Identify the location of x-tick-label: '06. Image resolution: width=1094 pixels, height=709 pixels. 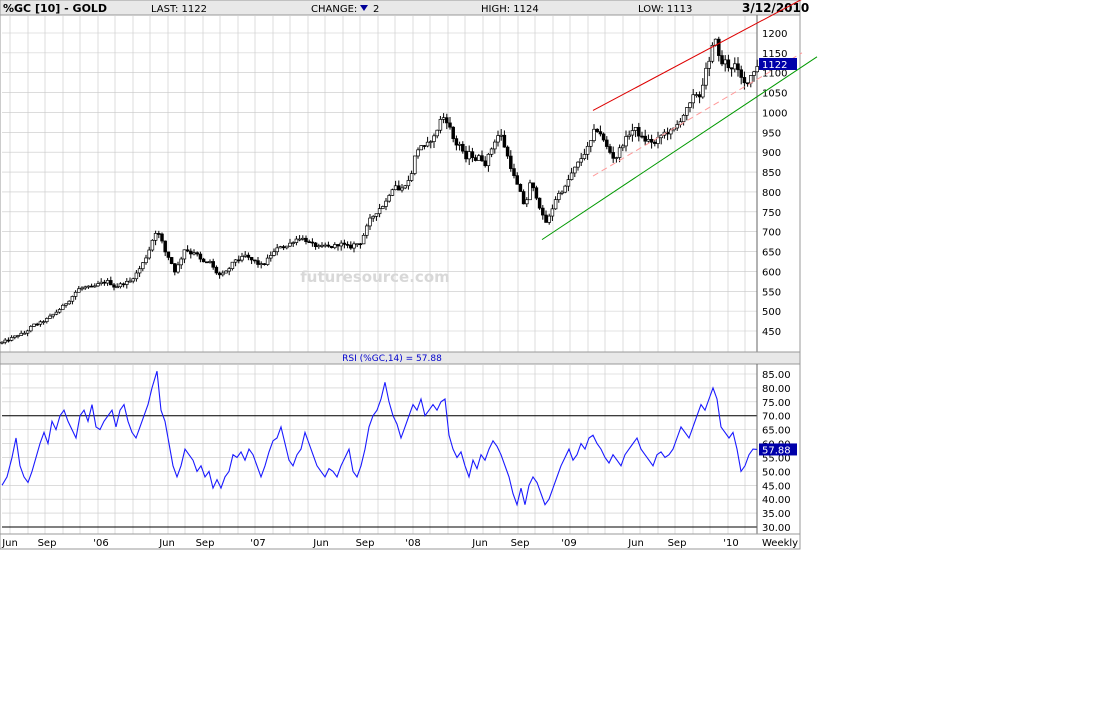
(100, 543).